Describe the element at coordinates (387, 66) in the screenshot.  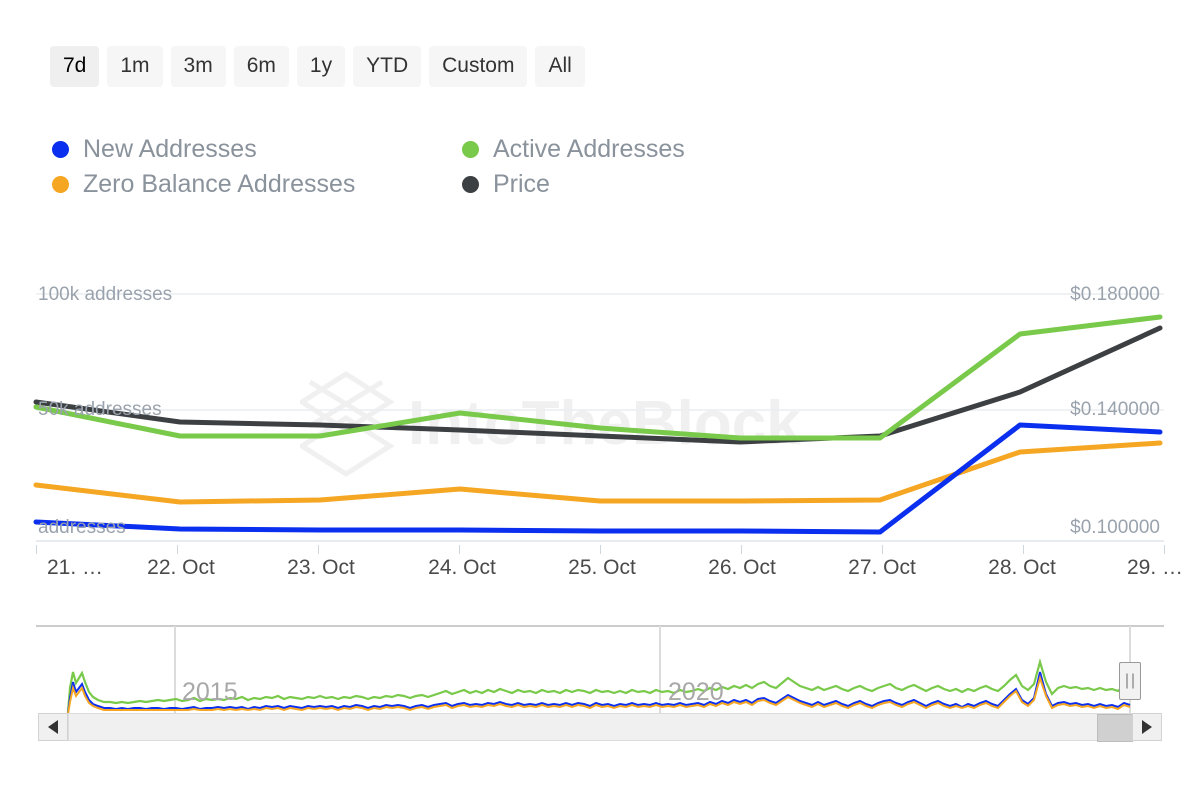
I see `range-button-ytd: YTD` at that location.